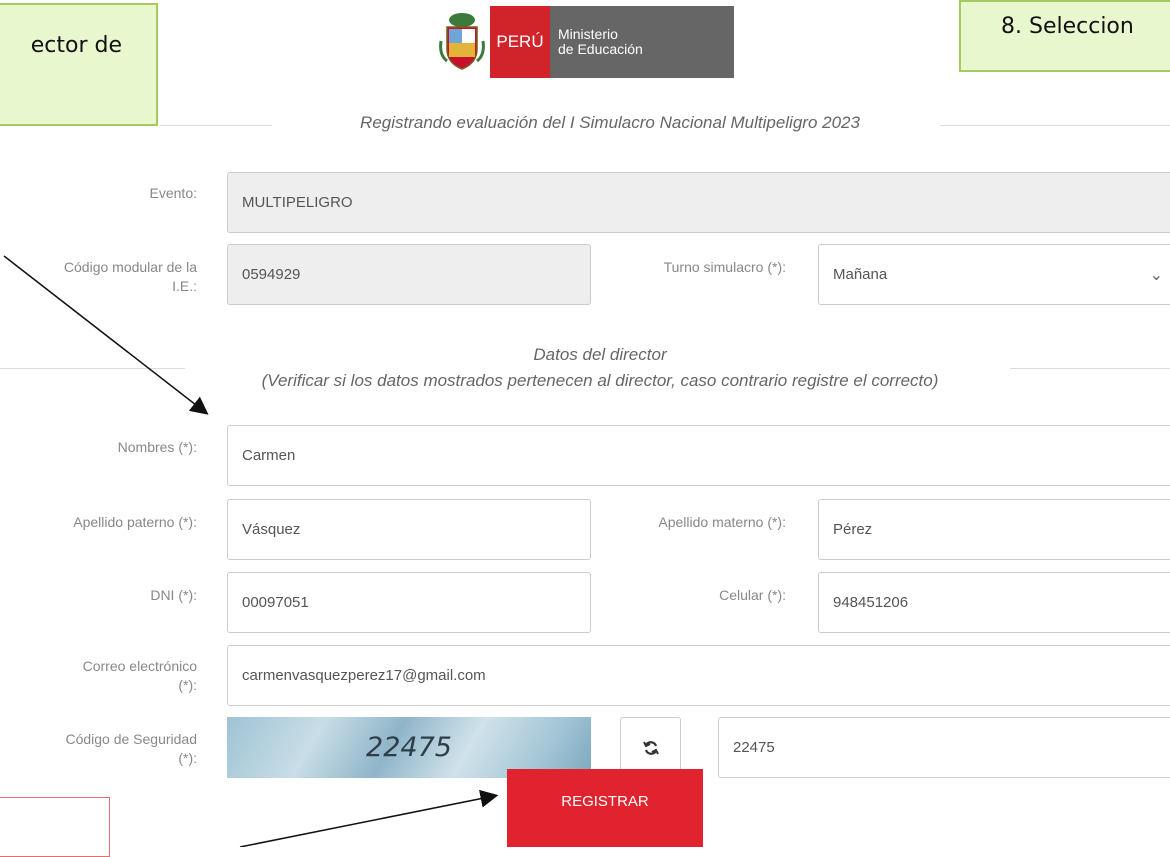  I want to click on logo-ministry-line2: de Educación, so click(600, 49).